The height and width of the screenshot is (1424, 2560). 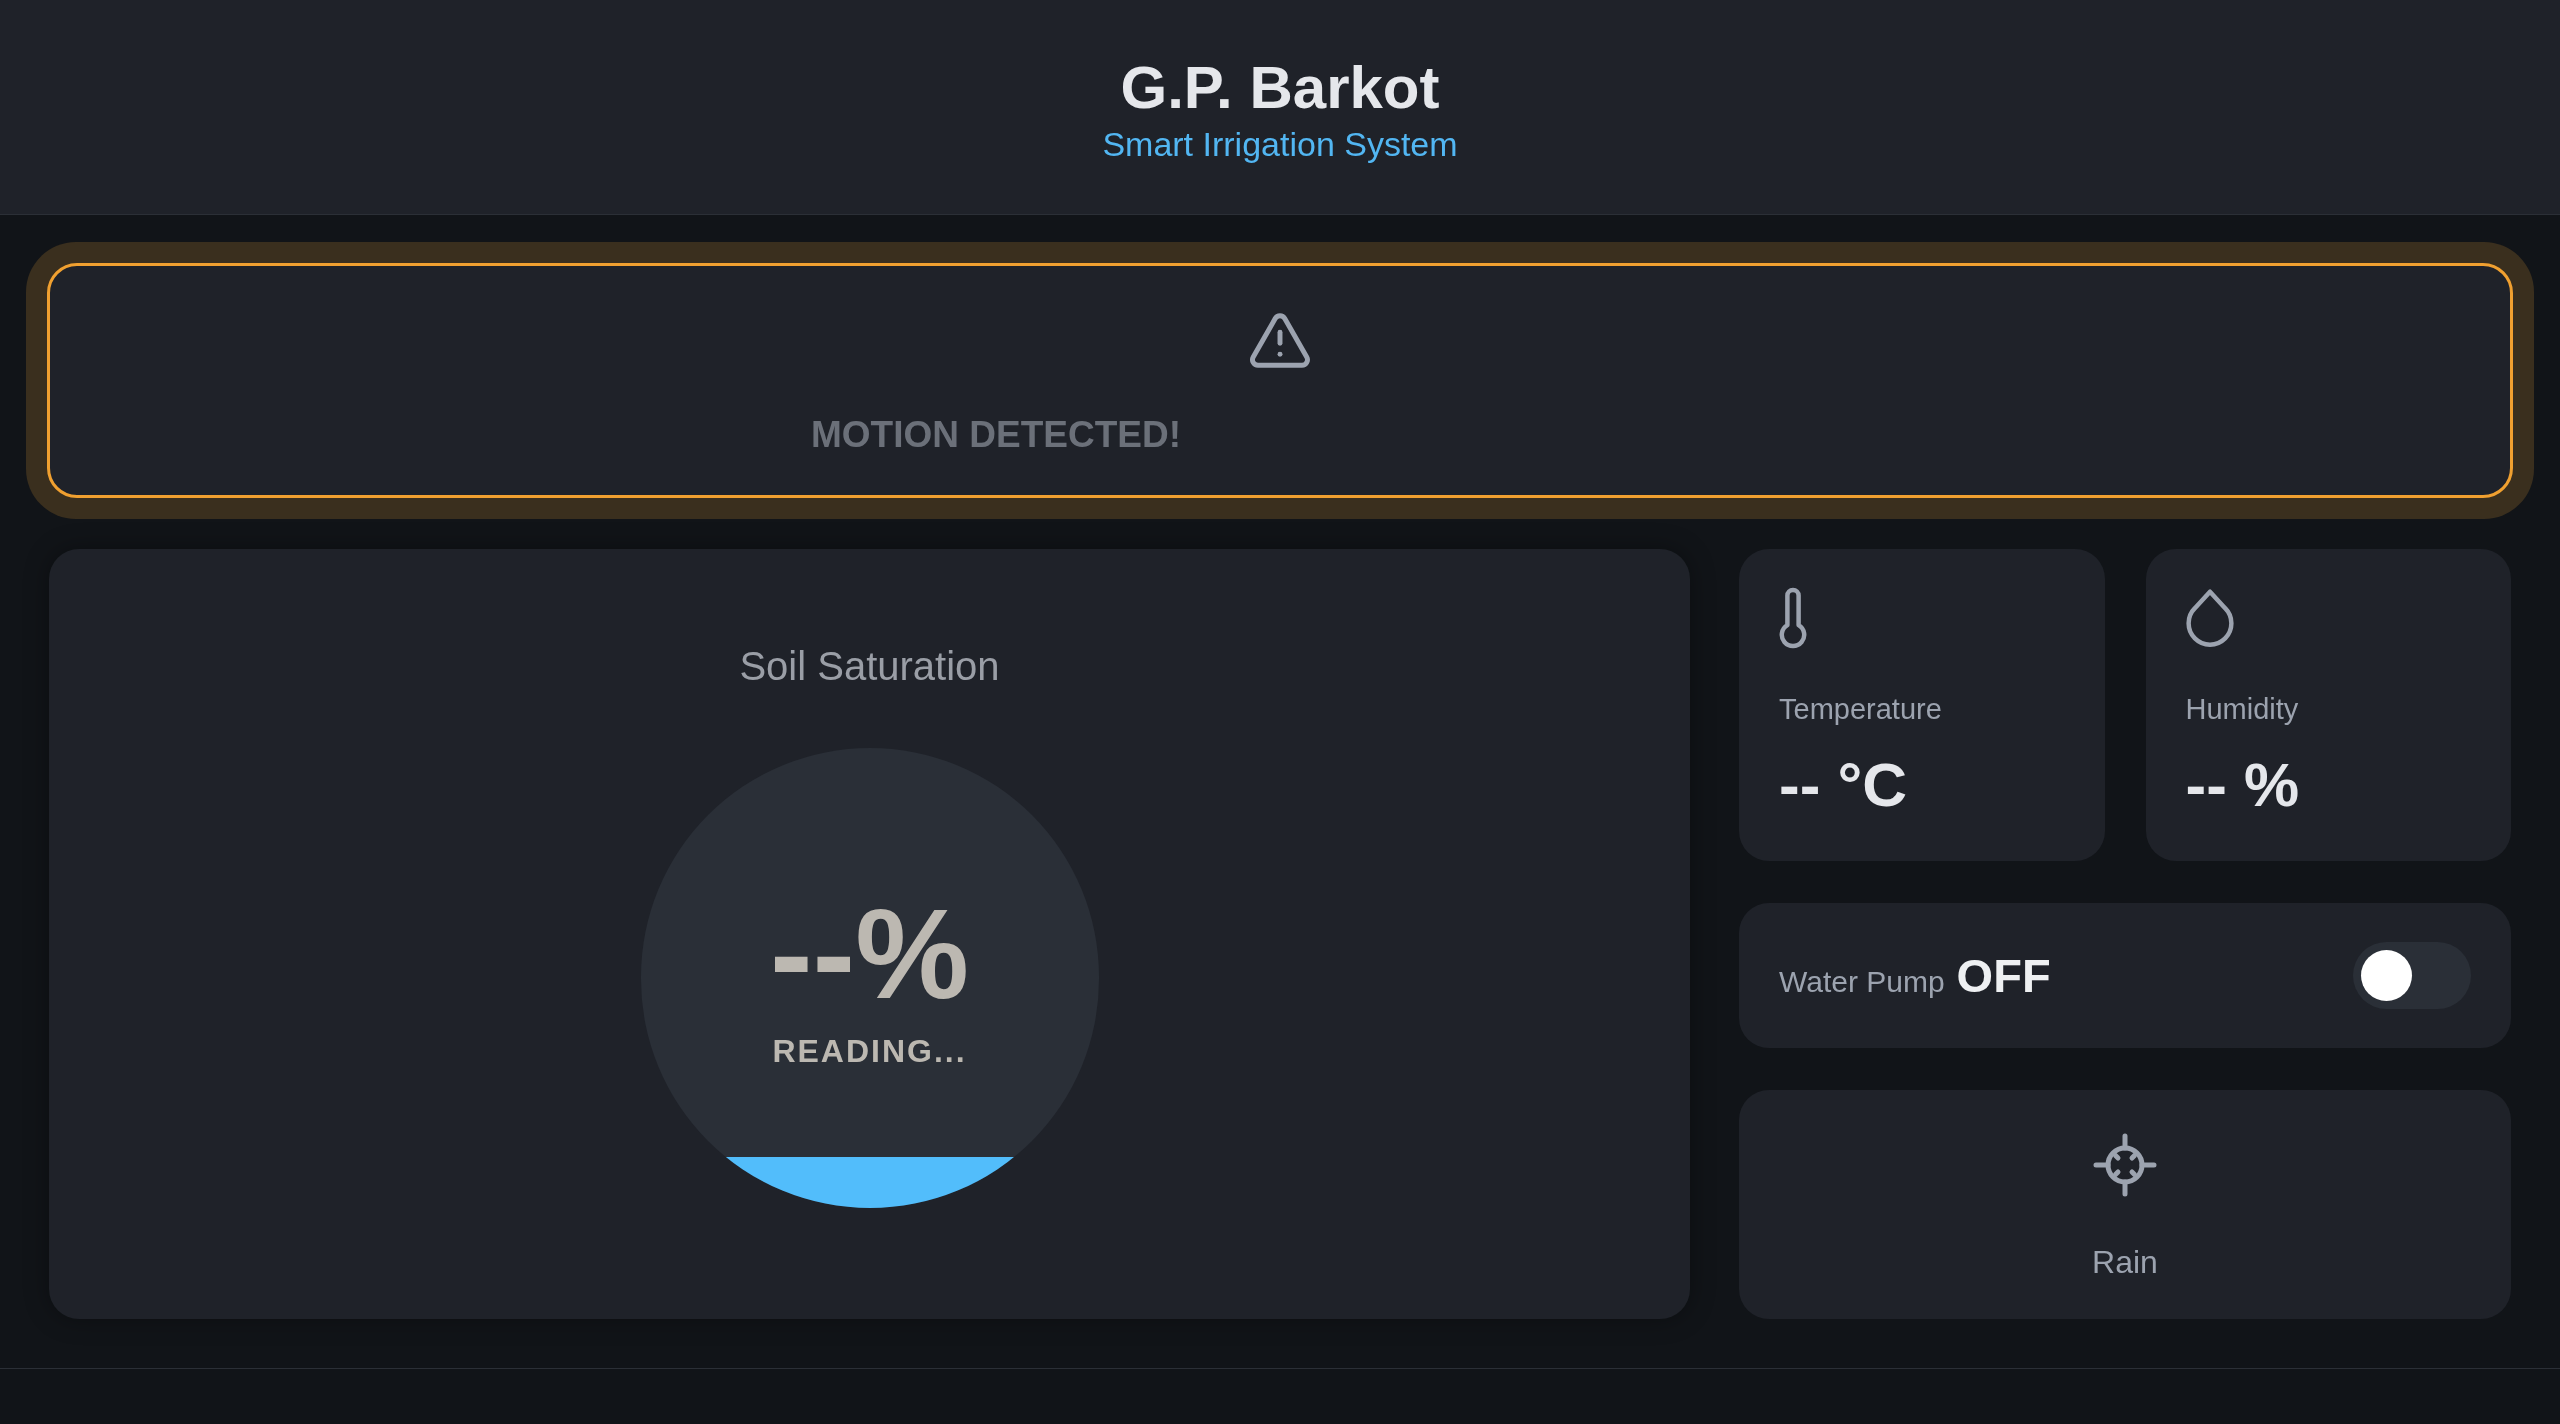 What do you see at coordinates (1280, 340) in the screenshot?
I see `warning-icon` at bounding box center [1280, 340].